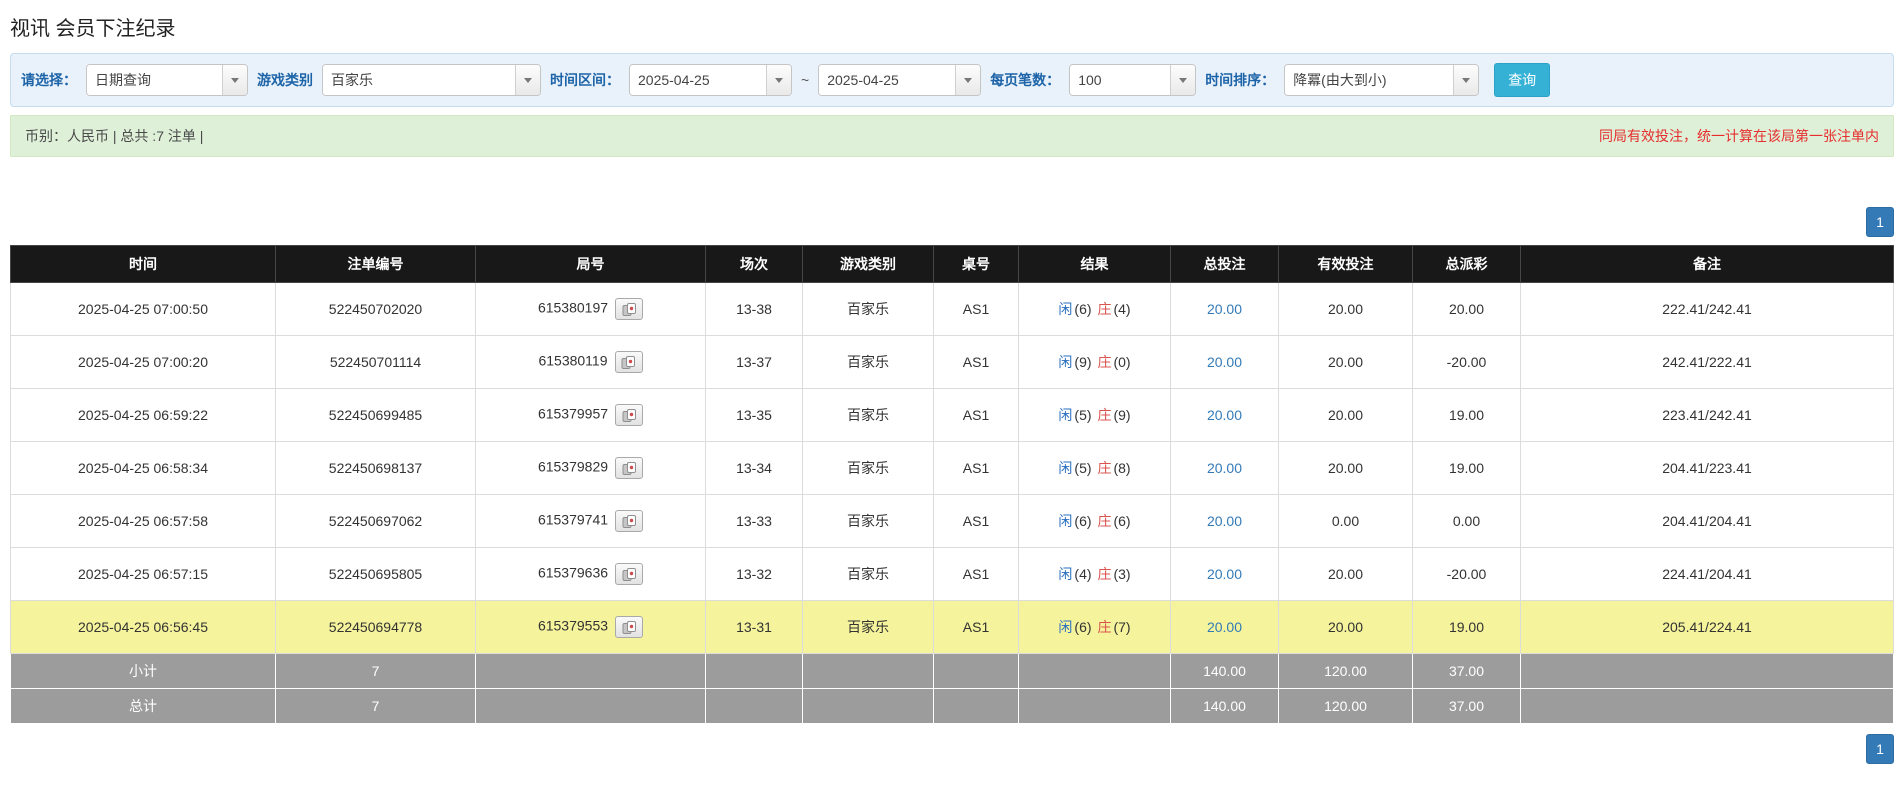  I want to click on game-type-input, so click(419, 80).